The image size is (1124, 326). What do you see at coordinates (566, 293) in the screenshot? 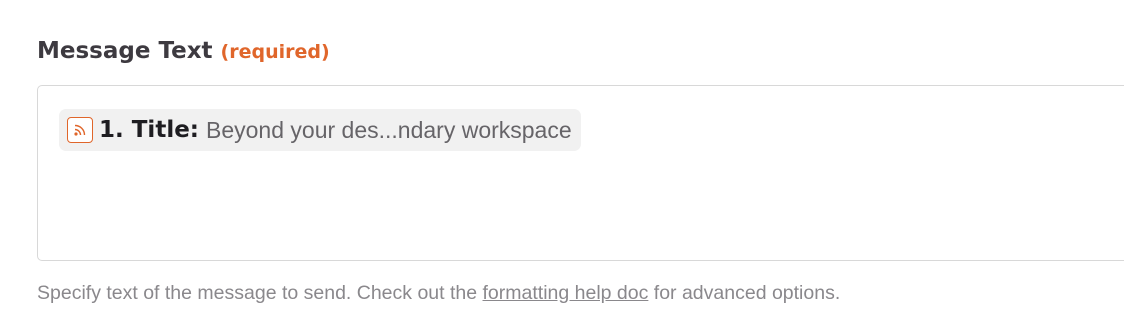
I see `formatting-help-link: formatting help doc` at bounding box center [566, 293].